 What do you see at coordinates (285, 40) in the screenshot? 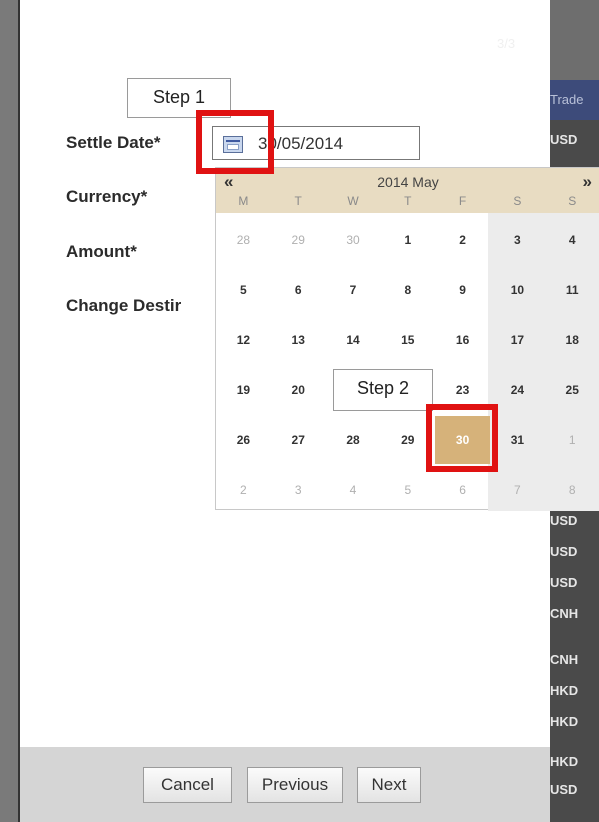
I see `dialog-header: 3/3` at bounding box center [285, 40].